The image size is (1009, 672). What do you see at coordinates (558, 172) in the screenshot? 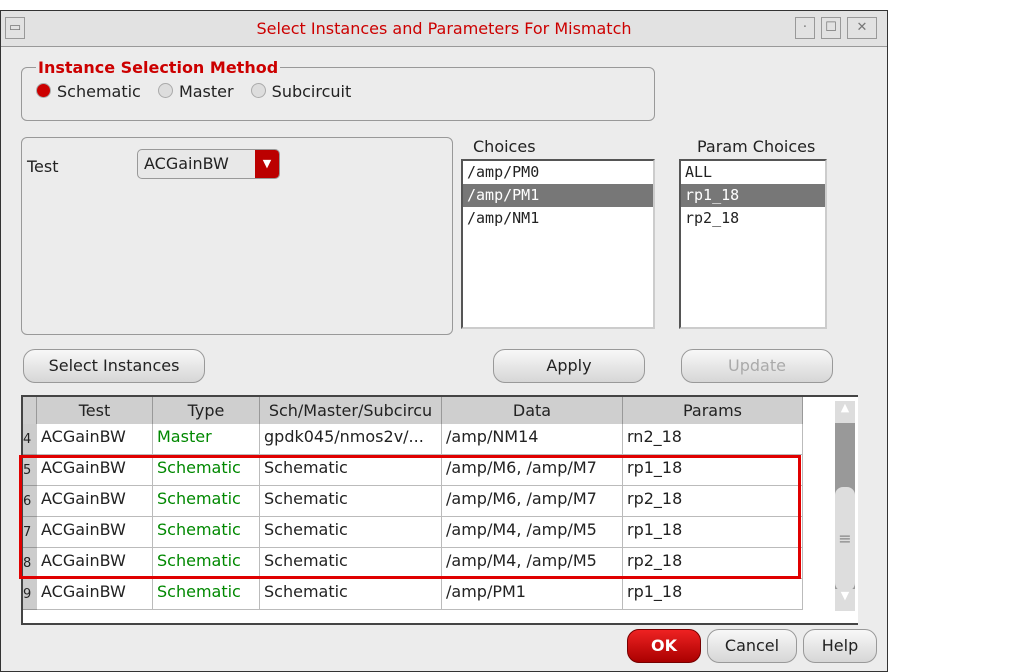
I see `list-item: /amp/PM0` at bounding box center [558, 172].